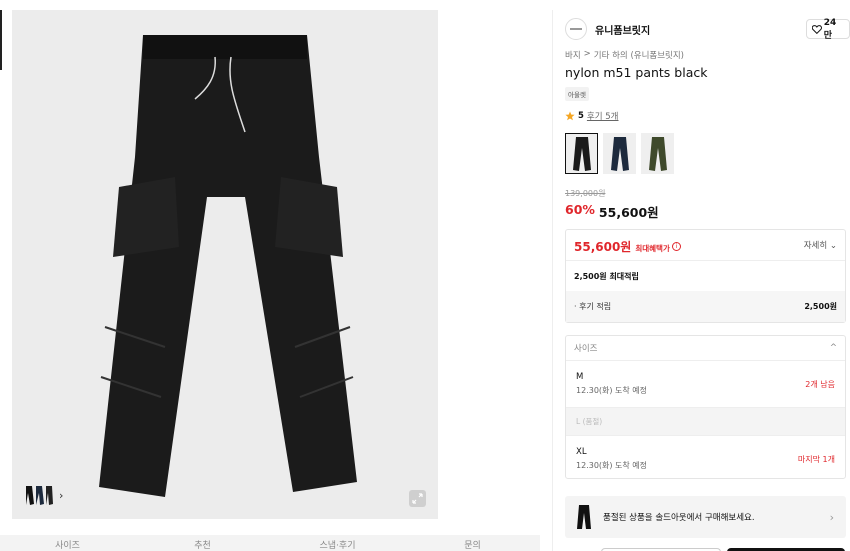 The width and height of the screenshot is (850, 551). I want to click on size-dropdown-header: 사이즈 ^, so click(705, 348).